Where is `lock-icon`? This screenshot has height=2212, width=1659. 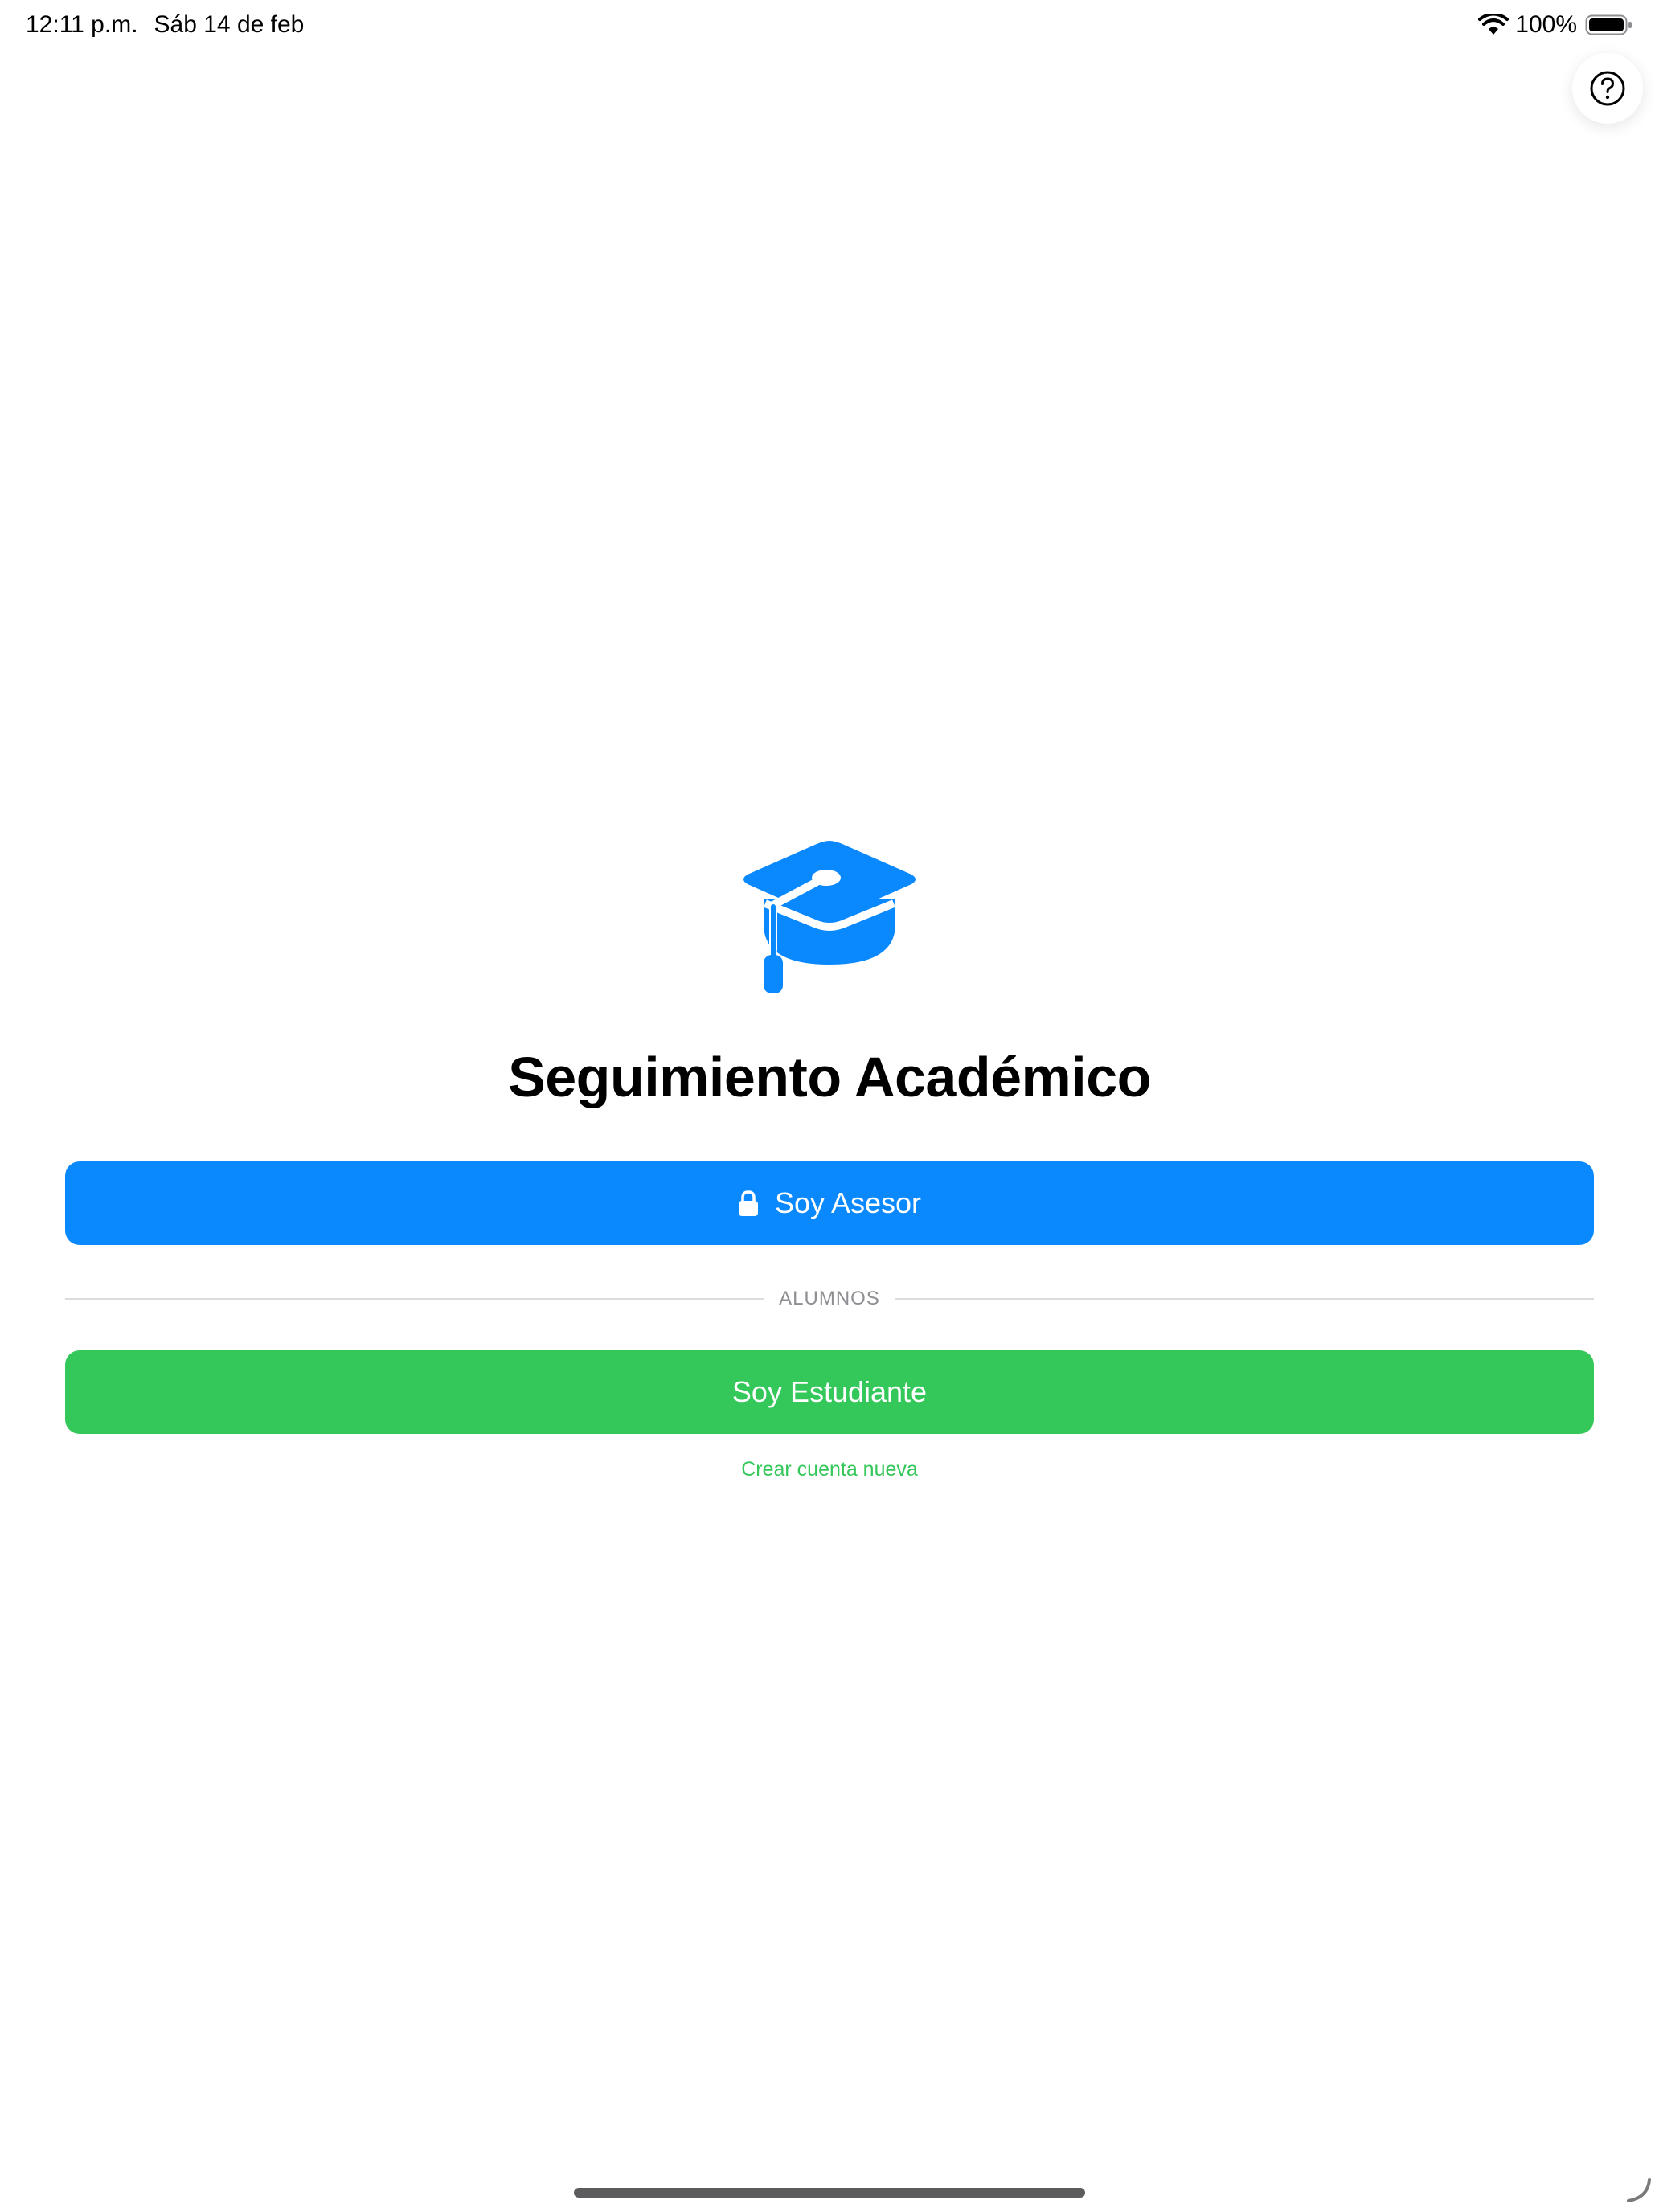
lock-icon is located at coordinates (748, 1203).